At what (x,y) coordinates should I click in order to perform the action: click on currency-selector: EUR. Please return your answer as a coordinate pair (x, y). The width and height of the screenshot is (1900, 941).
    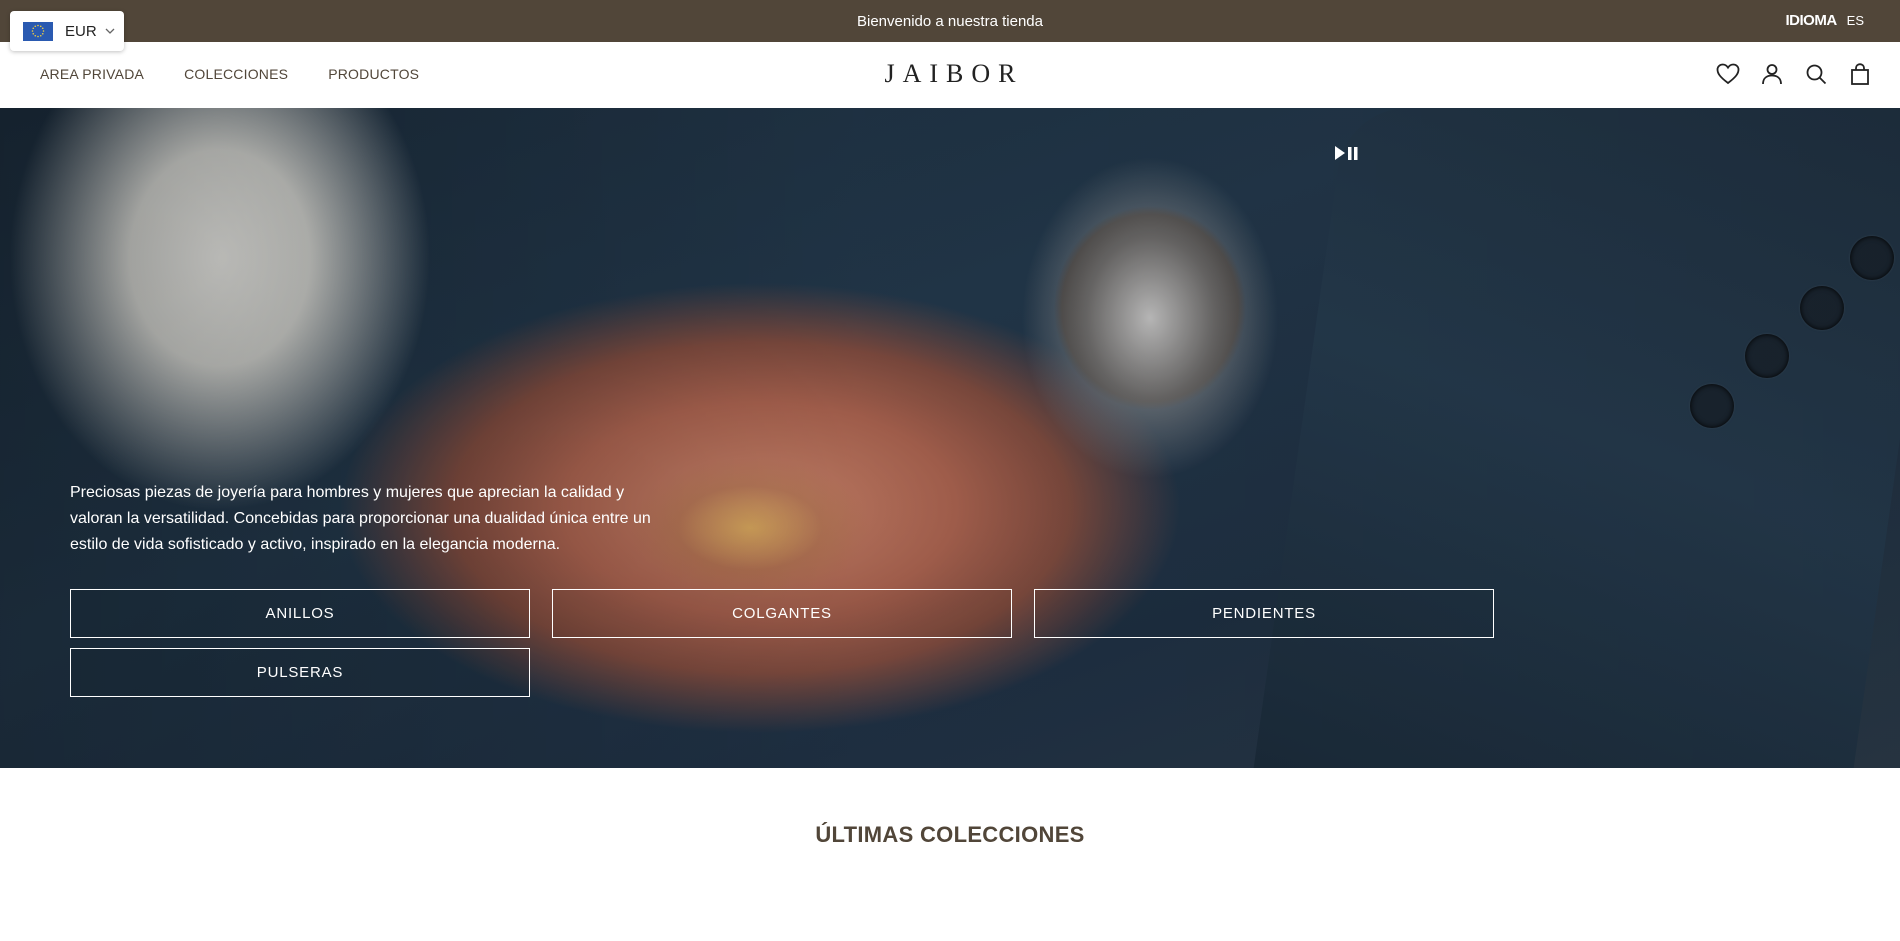
    Looking at the image, I should click on (67, 31).